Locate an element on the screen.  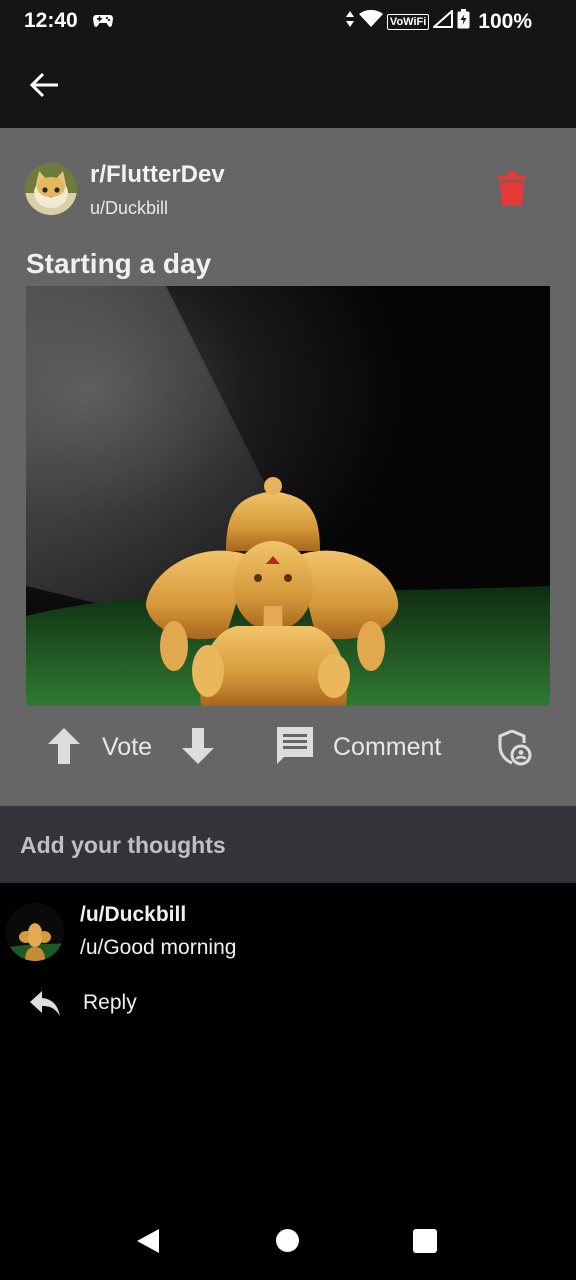
community-avatar is located at coordinates (51, 189).